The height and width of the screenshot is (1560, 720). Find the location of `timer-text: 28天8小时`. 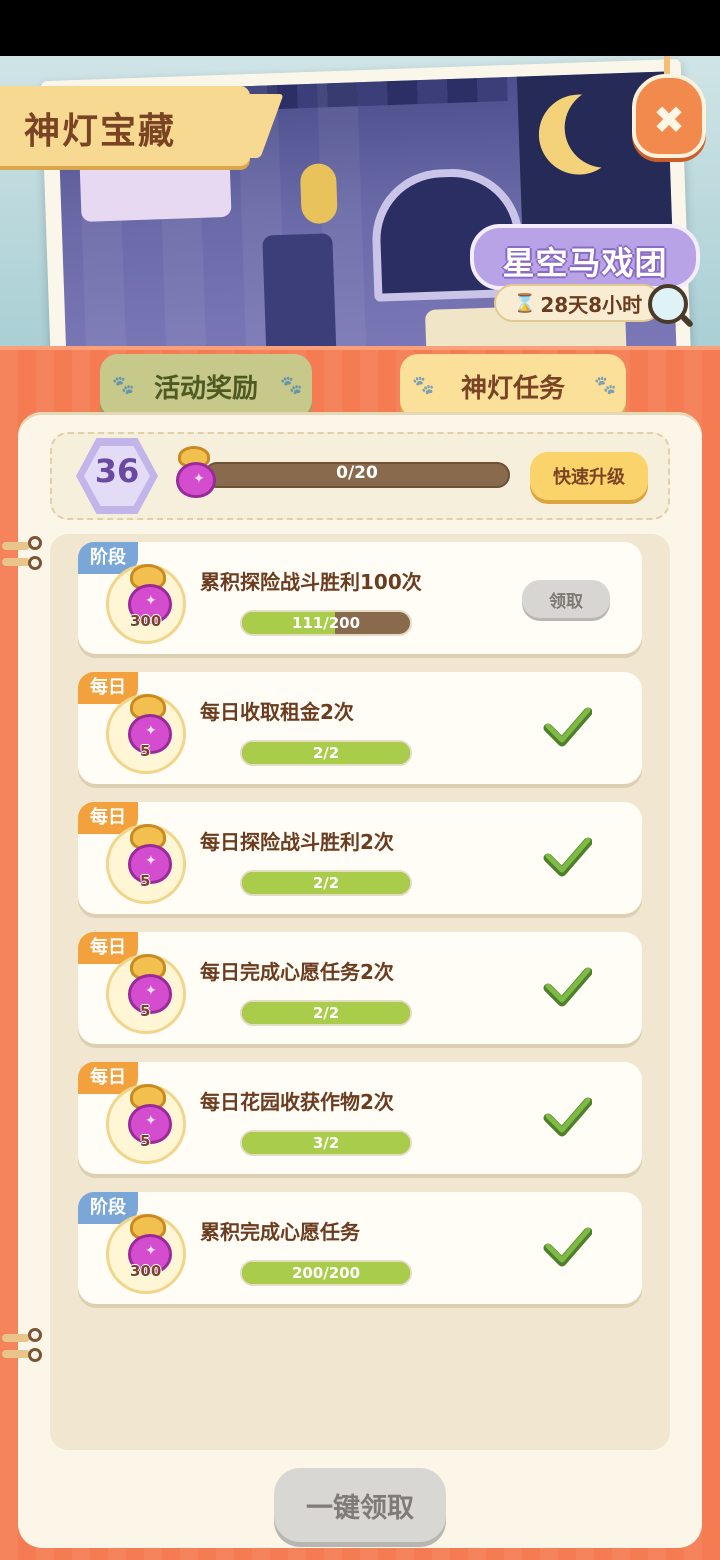

timer-text: 28天8小时 is located at coordinates (591, 304).